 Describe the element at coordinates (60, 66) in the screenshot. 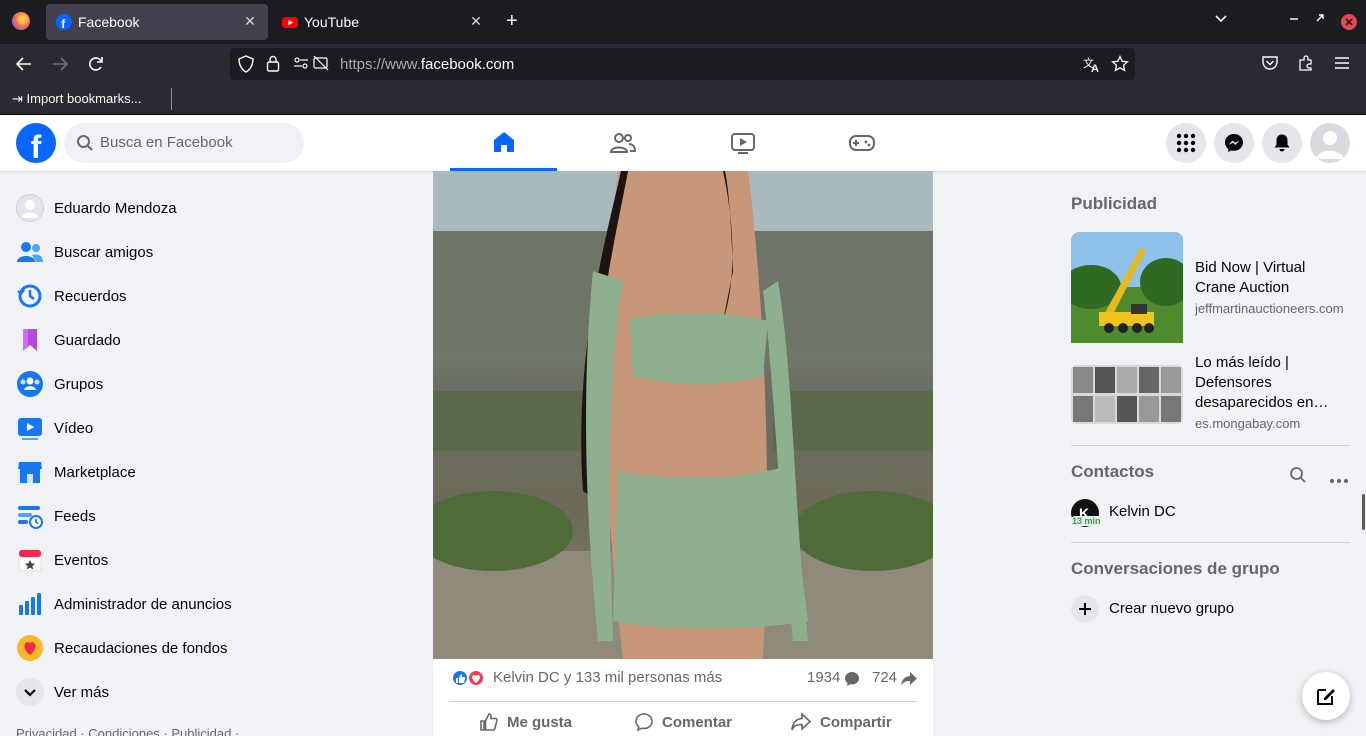

I see `forward-arrow-icon` at that location.